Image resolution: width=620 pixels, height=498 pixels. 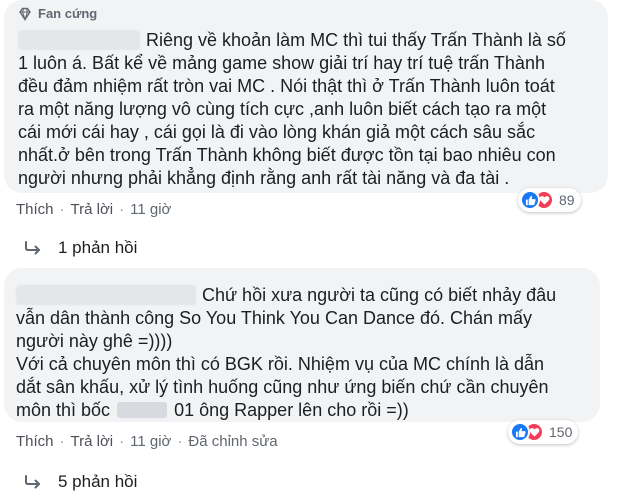 What do you see at coordinates (150, 209) in the screenshot?
I see `timestamp-1: 11 giờ` at bounding box center [150, 209].